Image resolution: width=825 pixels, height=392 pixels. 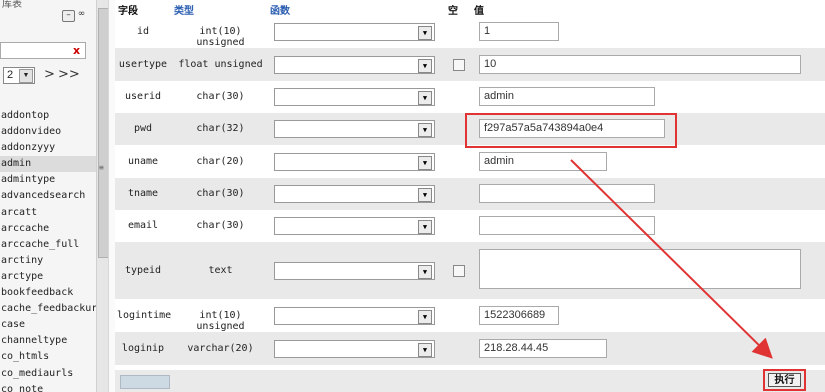 I want to click on field-type: float unsigned, so click(x=220, y=64).